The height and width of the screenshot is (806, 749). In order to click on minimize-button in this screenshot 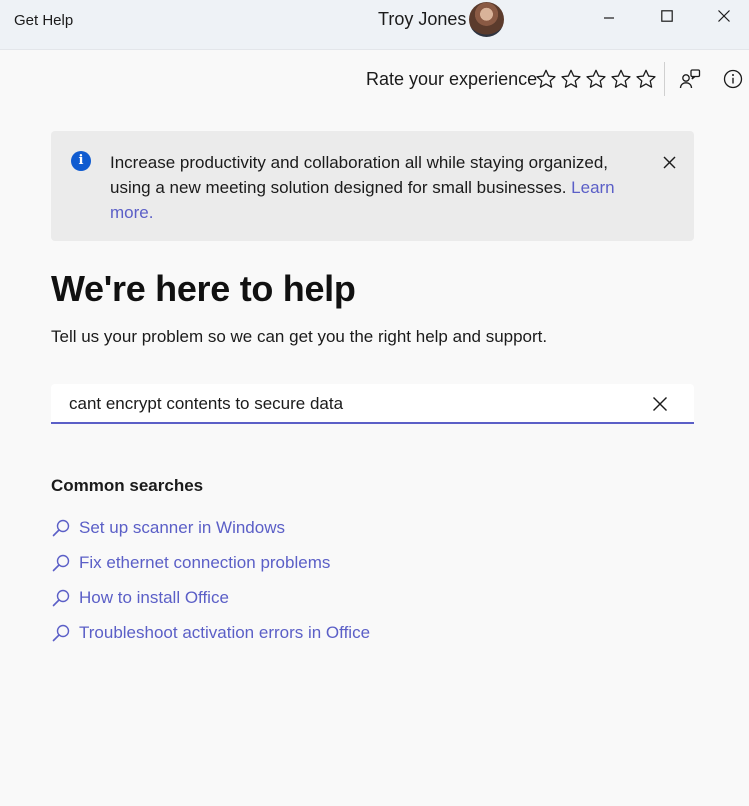, I will do `click(609, 16)`.